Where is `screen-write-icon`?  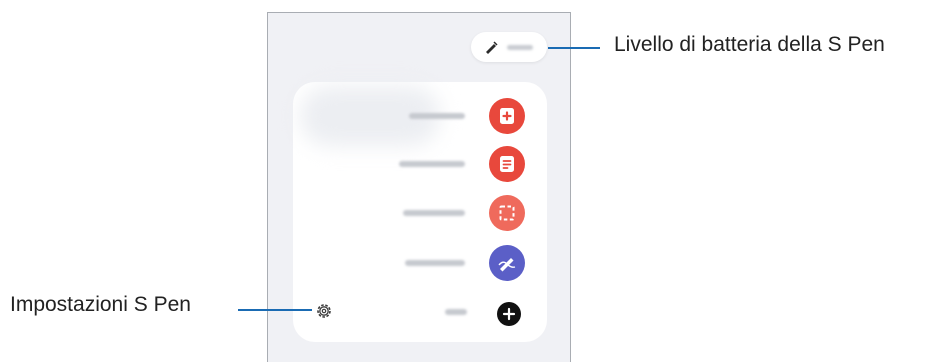
screen-write-icon is located at coordinates (507, 263).